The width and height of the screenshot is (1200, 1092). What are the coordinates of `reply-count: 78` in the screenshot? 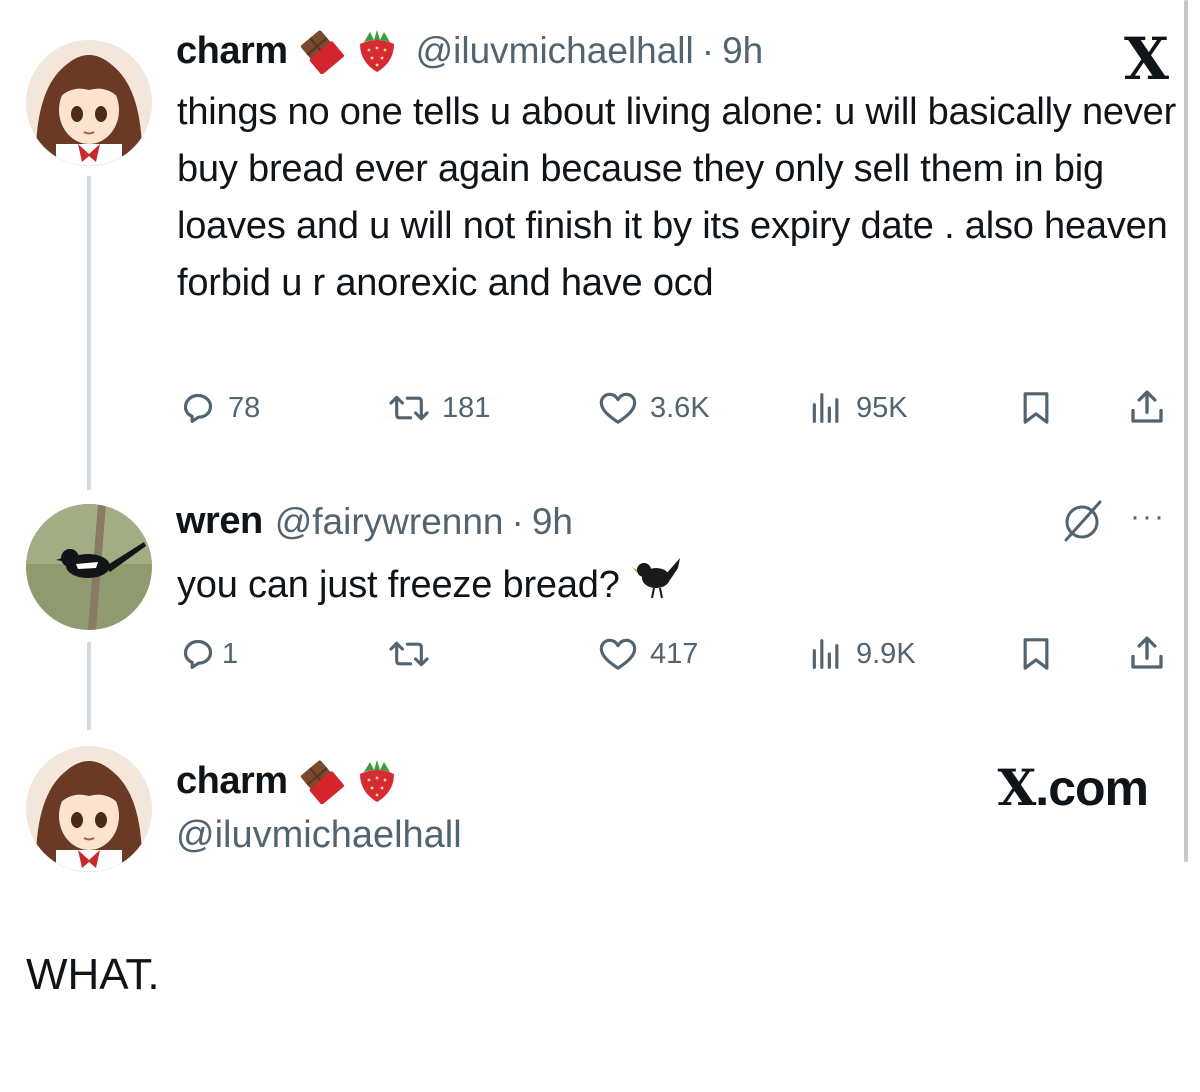 It's located at (244, 407).